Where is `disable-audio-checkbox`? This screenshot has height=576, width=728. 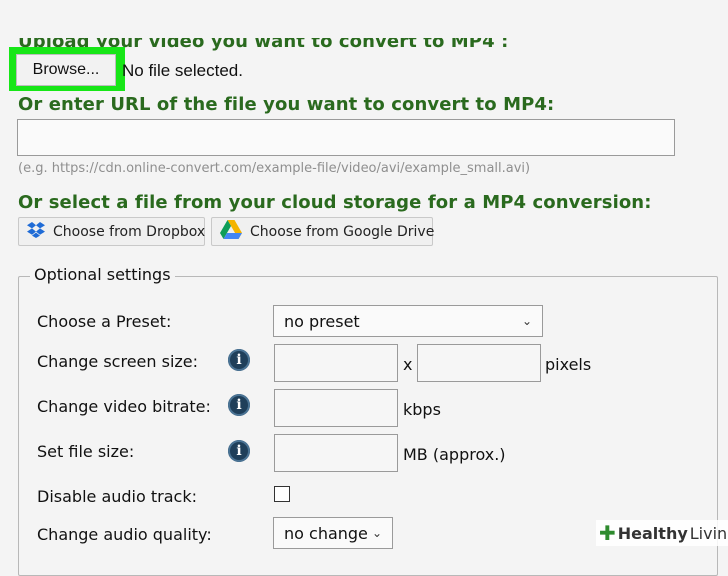
disable-audio-checkbox is located at coordinates (282, 494).